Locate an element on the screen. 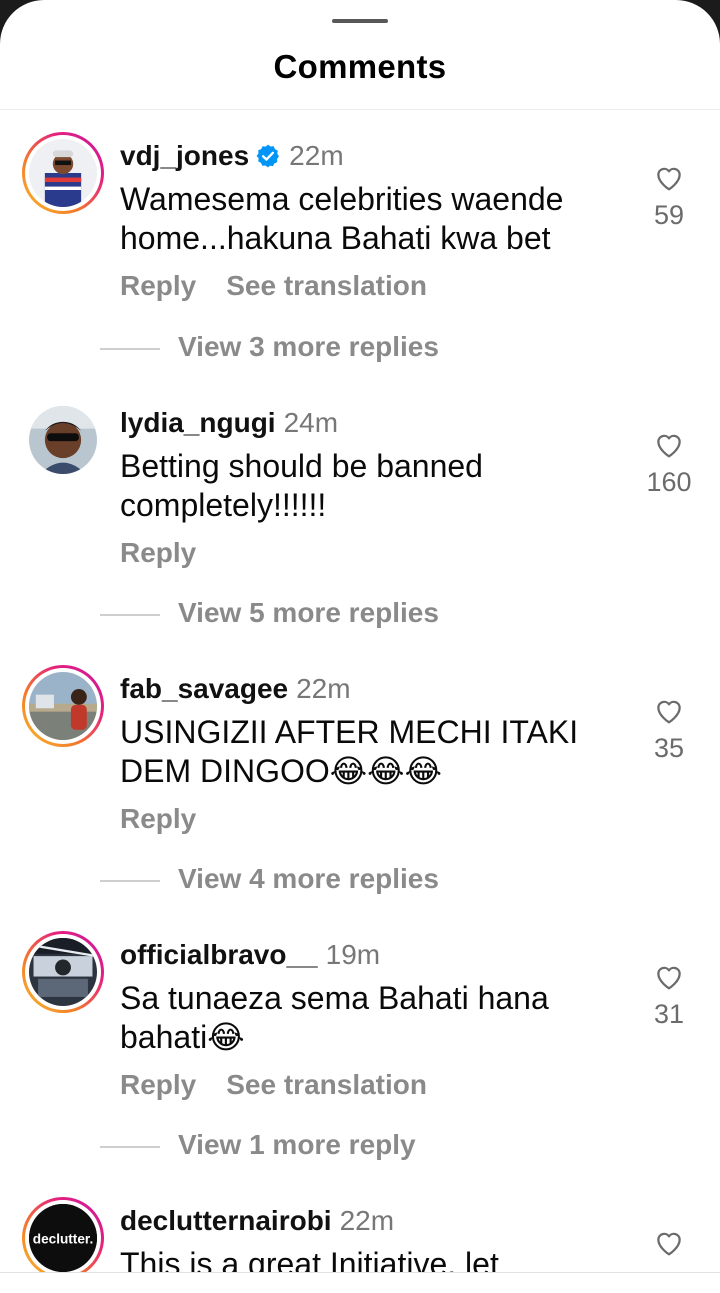  comment-meta: fab_savagee 22m is located at coordinates (235, 691).